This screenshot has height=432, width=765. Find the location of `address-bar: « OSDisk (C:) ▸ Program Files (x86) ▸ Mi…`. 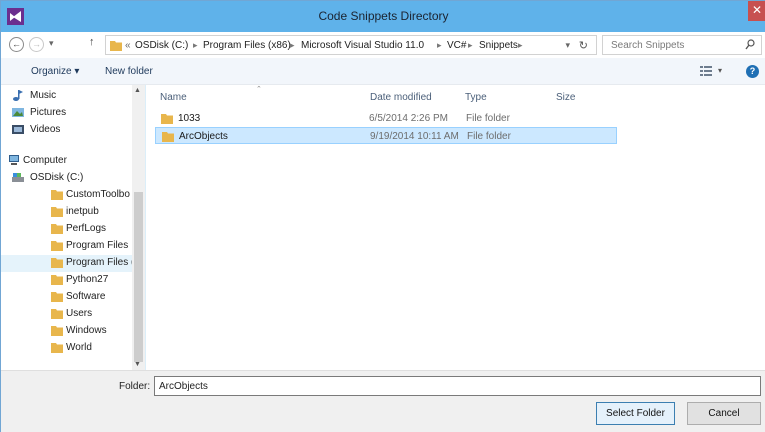

address-bar: « OSDisk (C:) ▸ Program Files (x86) ▸ Mi… is located at coordinates (351, 45).